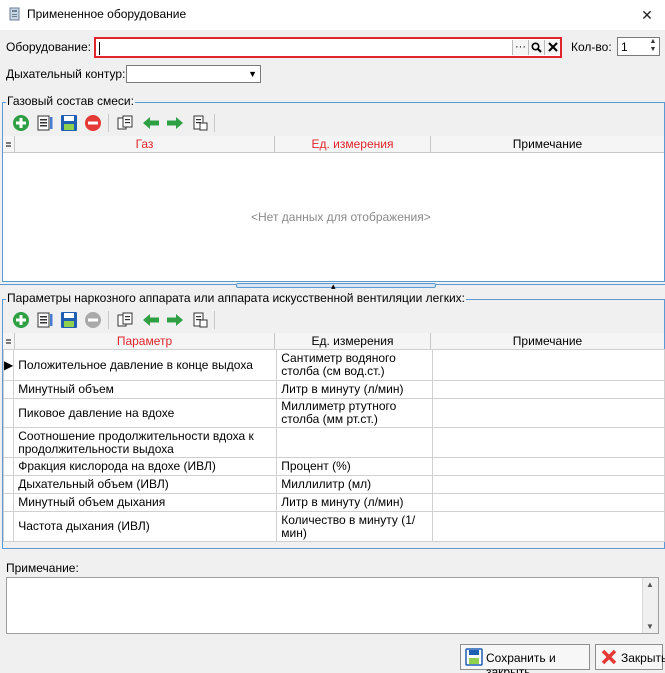  What do you see at coordinates (332, 15) in the screenshot?
I see `title-bar: Примененное оборудование ✕` at bounding box center [332, 15].